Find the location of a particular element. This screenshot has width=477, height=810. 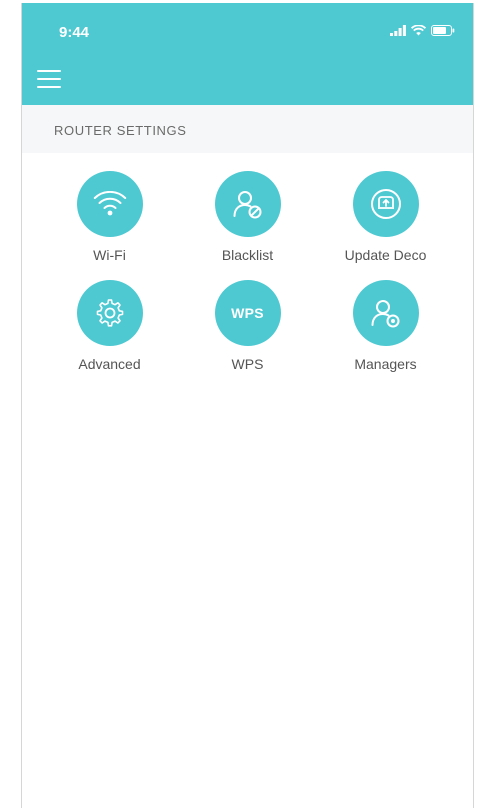

tile-managers: Managers is located at coordinates (386, 334).